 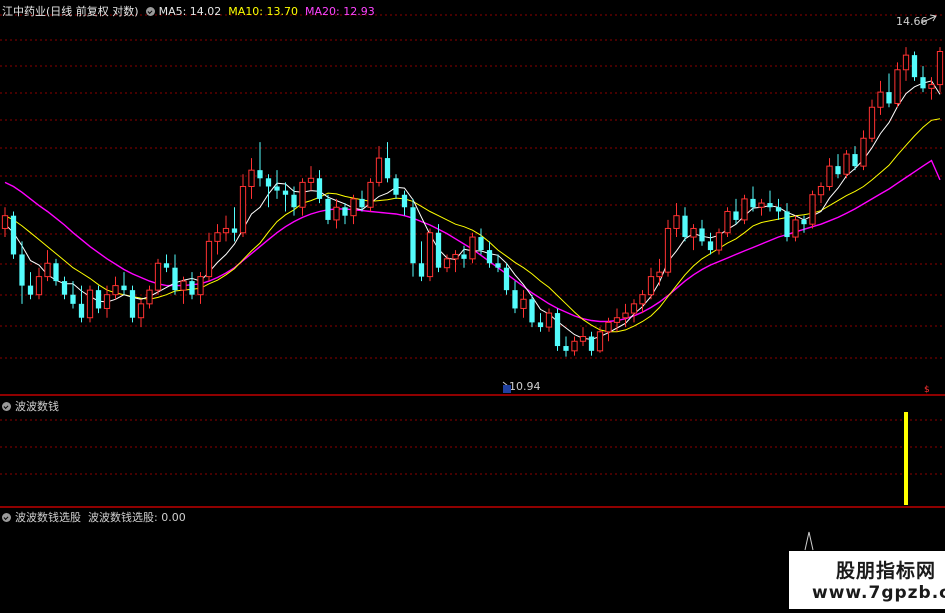 I want to click on high-price-label: 14.66, so click(x=912, y=21).